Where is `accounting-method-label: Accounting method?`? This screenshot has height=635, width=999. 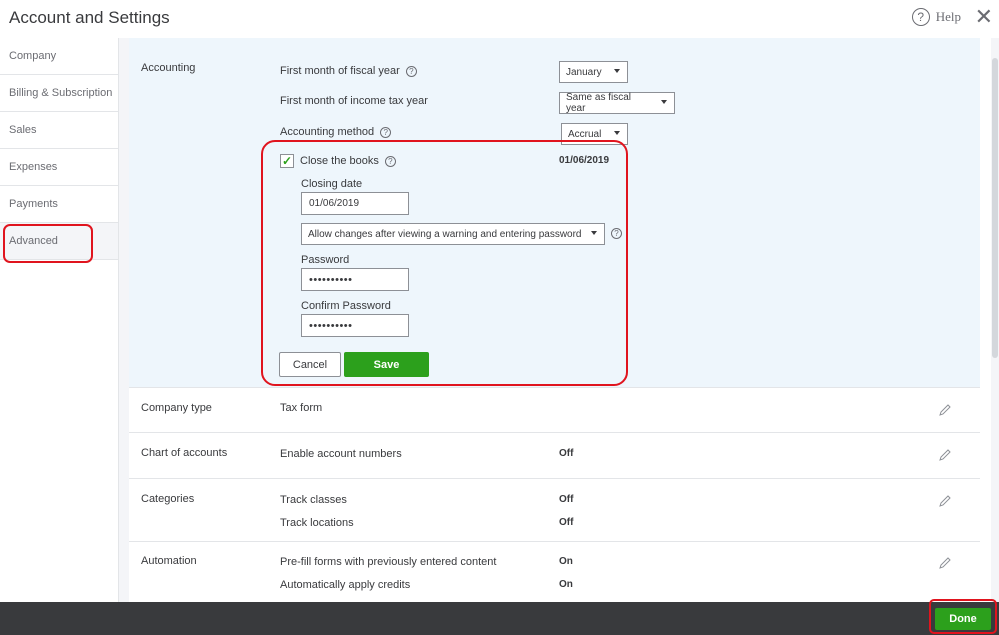
accounting-method-label: Accounting method? is located at coordinates (336, 132).